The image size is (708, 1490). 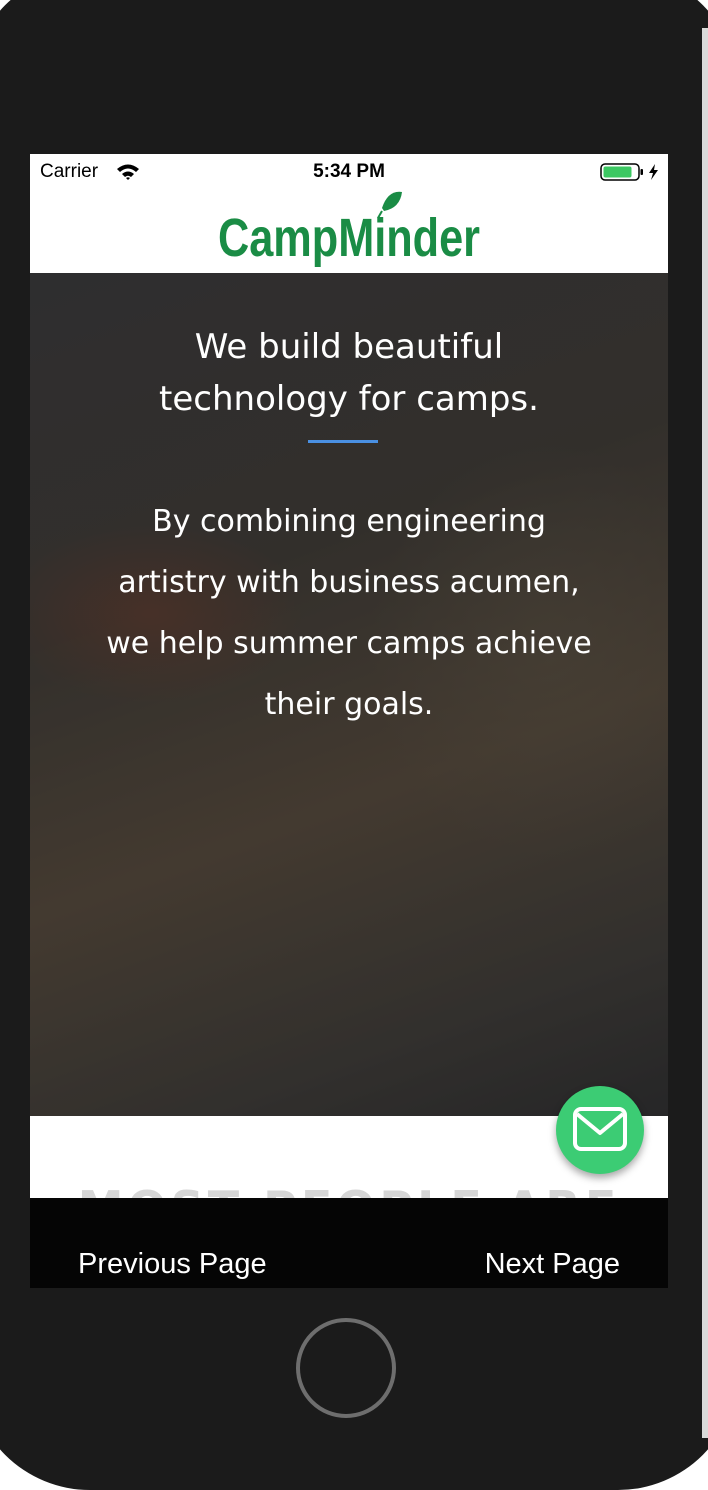 I want to click on hero-headline: We build beautiful technology for camps., so click(x=349, y=373).